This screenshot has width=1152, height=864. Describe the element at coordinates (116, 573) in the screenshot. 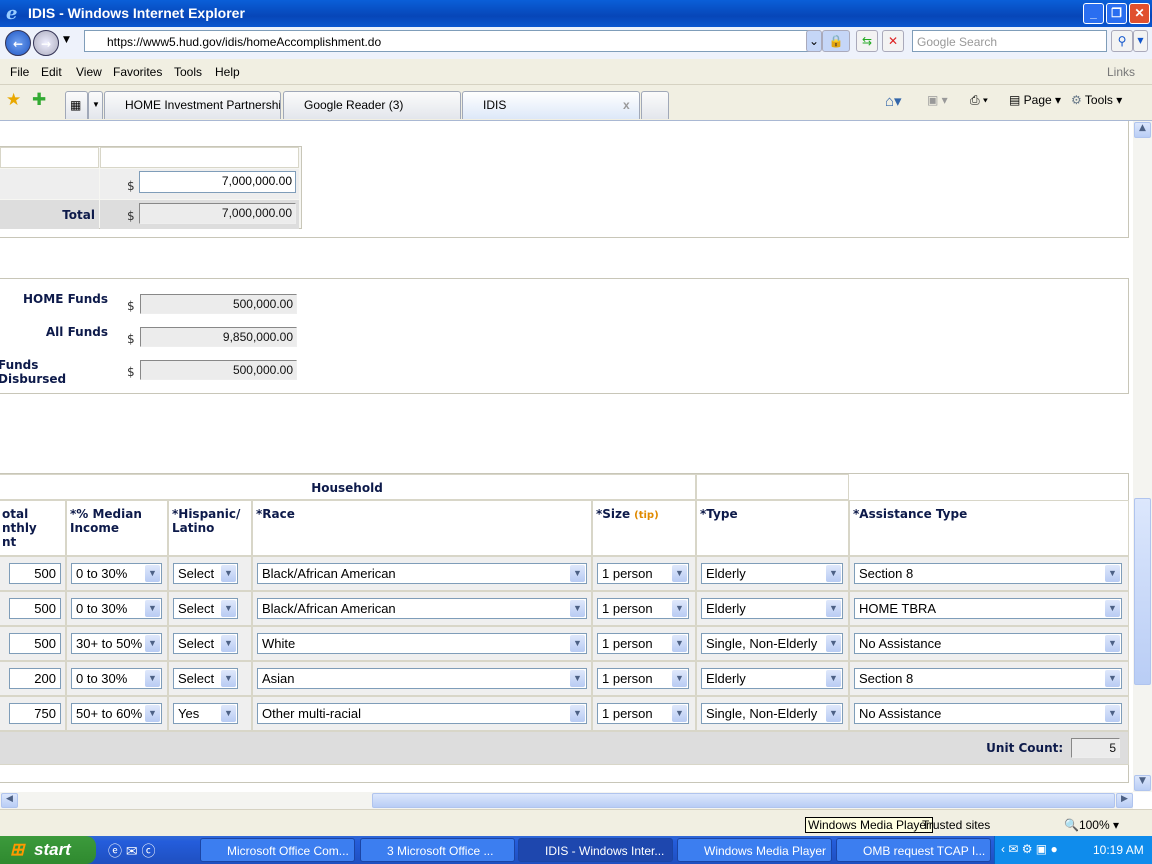

I see `income-select: 0 to 30% ▼` at that location.